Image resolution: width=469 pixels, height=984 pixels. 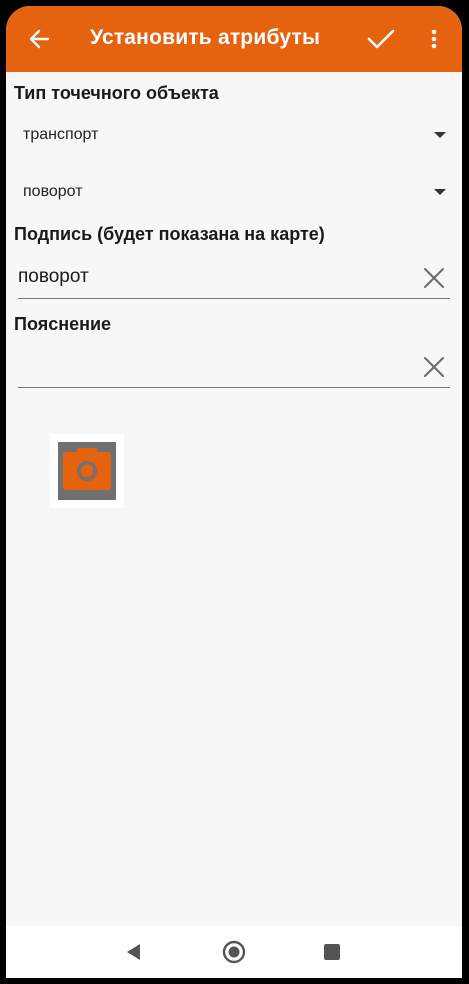 What do you see at coordinates (205, 37) in the screenshot?
I see `page-title: Установить атрибуты` at bounding box center [205, 37].